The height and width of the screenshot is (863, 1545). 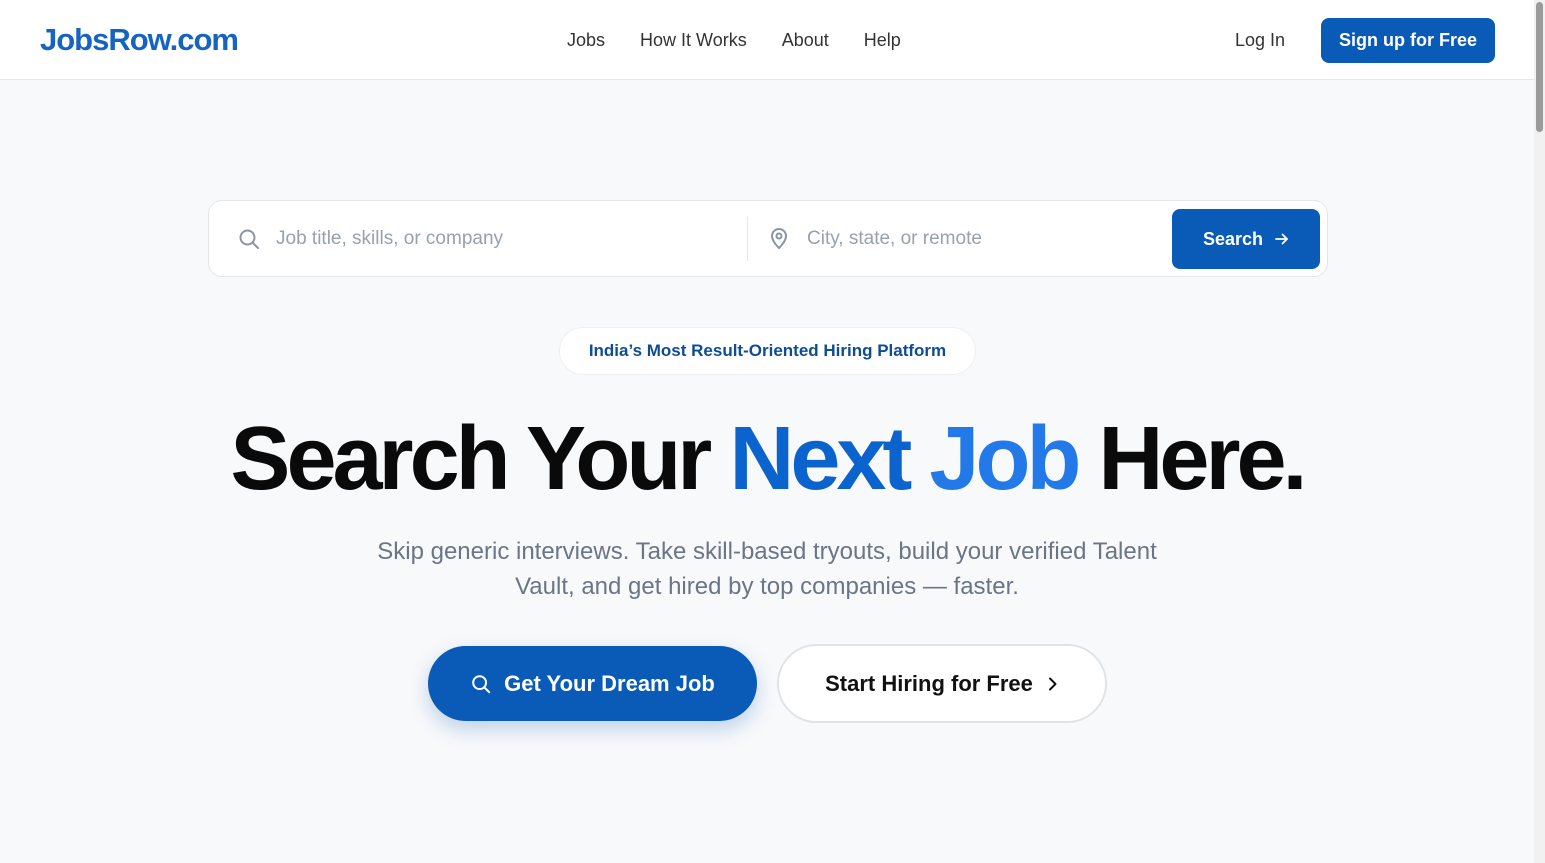 I want to click on map-pin-icon, so click(x=779, y=239).